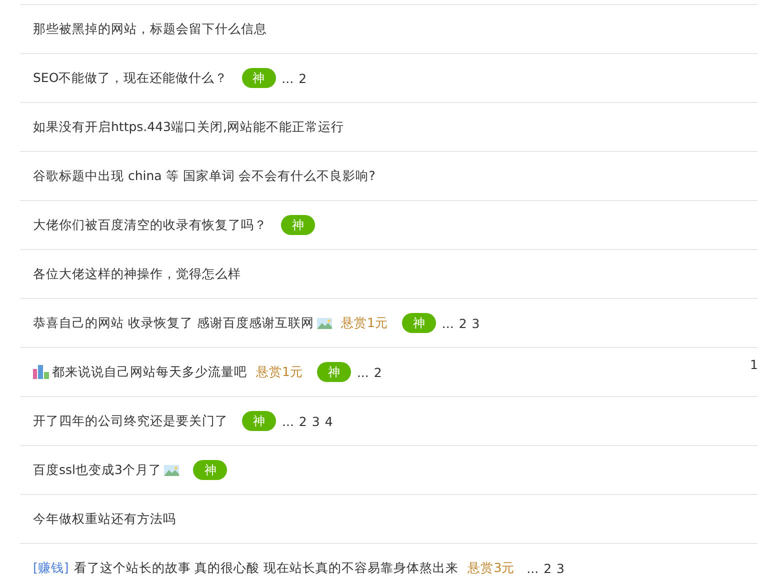 The height and width of the screenshot is (584, 758). Describe the element at coordinates (150, 225) in the screenshot. I see `thread-title: 大佬你们被百度清空的收录有恢复了吗？` at that location.